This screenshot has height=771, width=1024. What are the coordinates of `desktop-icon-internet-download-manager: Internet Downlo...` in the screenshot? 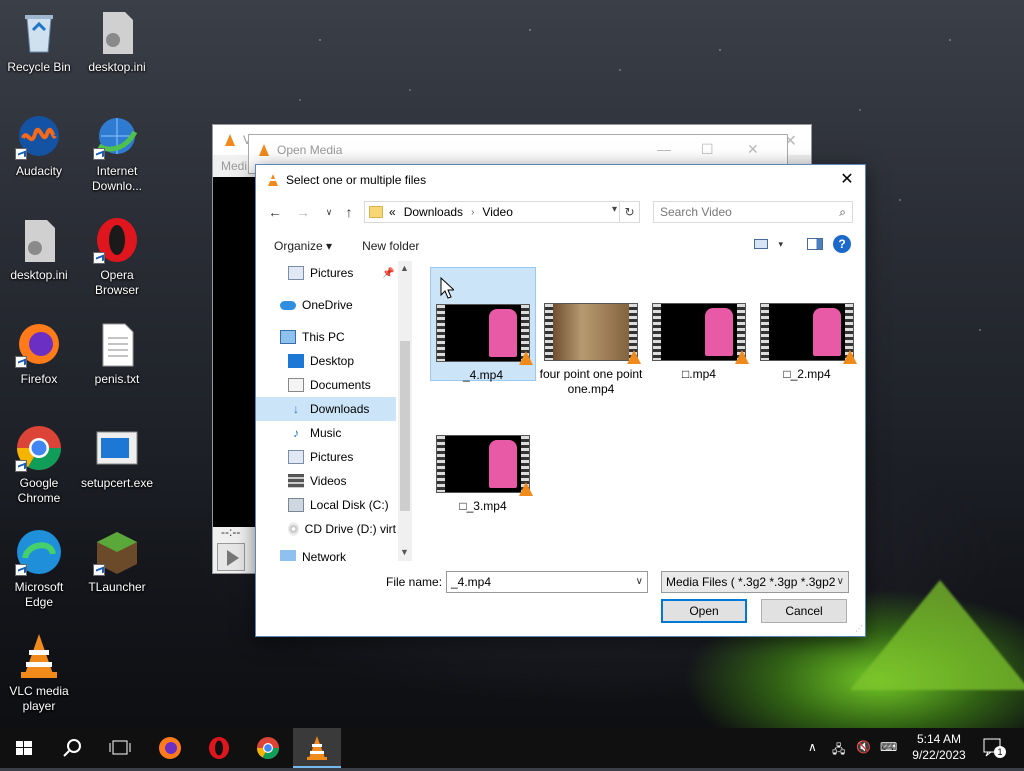 It's located at (117, 153).